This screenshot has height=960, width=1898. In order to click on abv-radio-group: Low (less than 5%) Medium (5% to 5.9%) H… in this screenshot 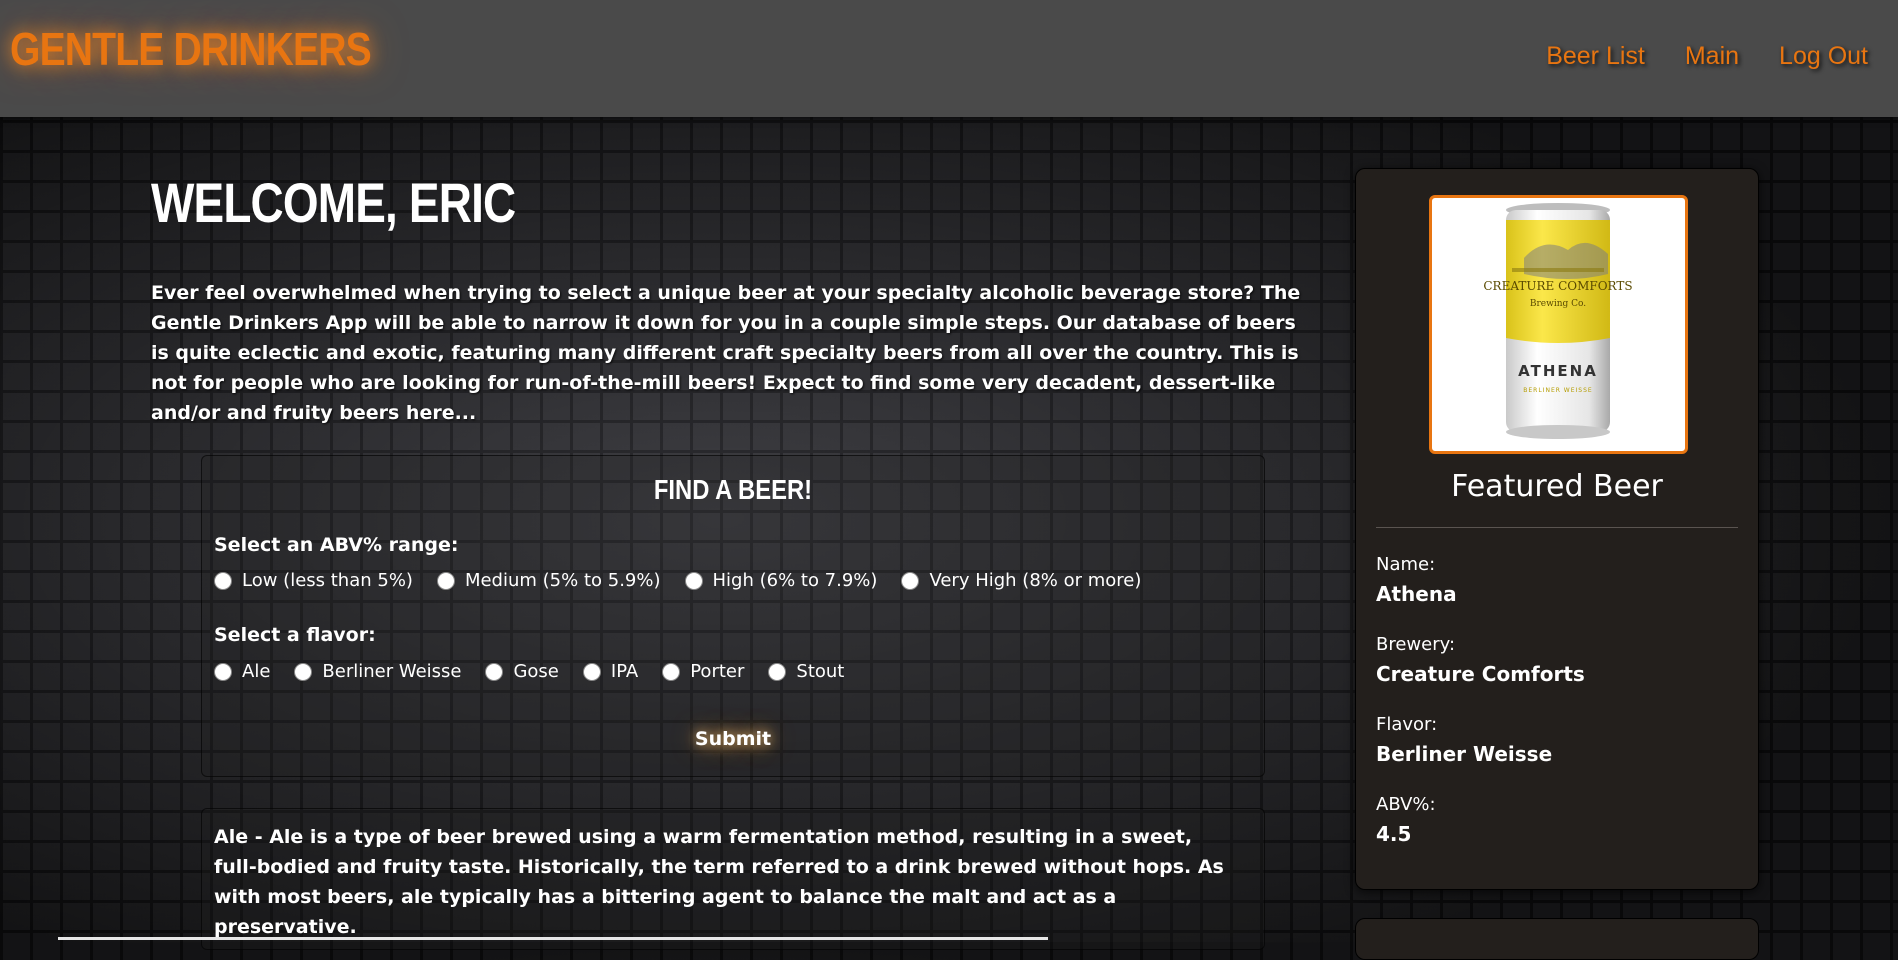, I will do `click(689, 580)`.